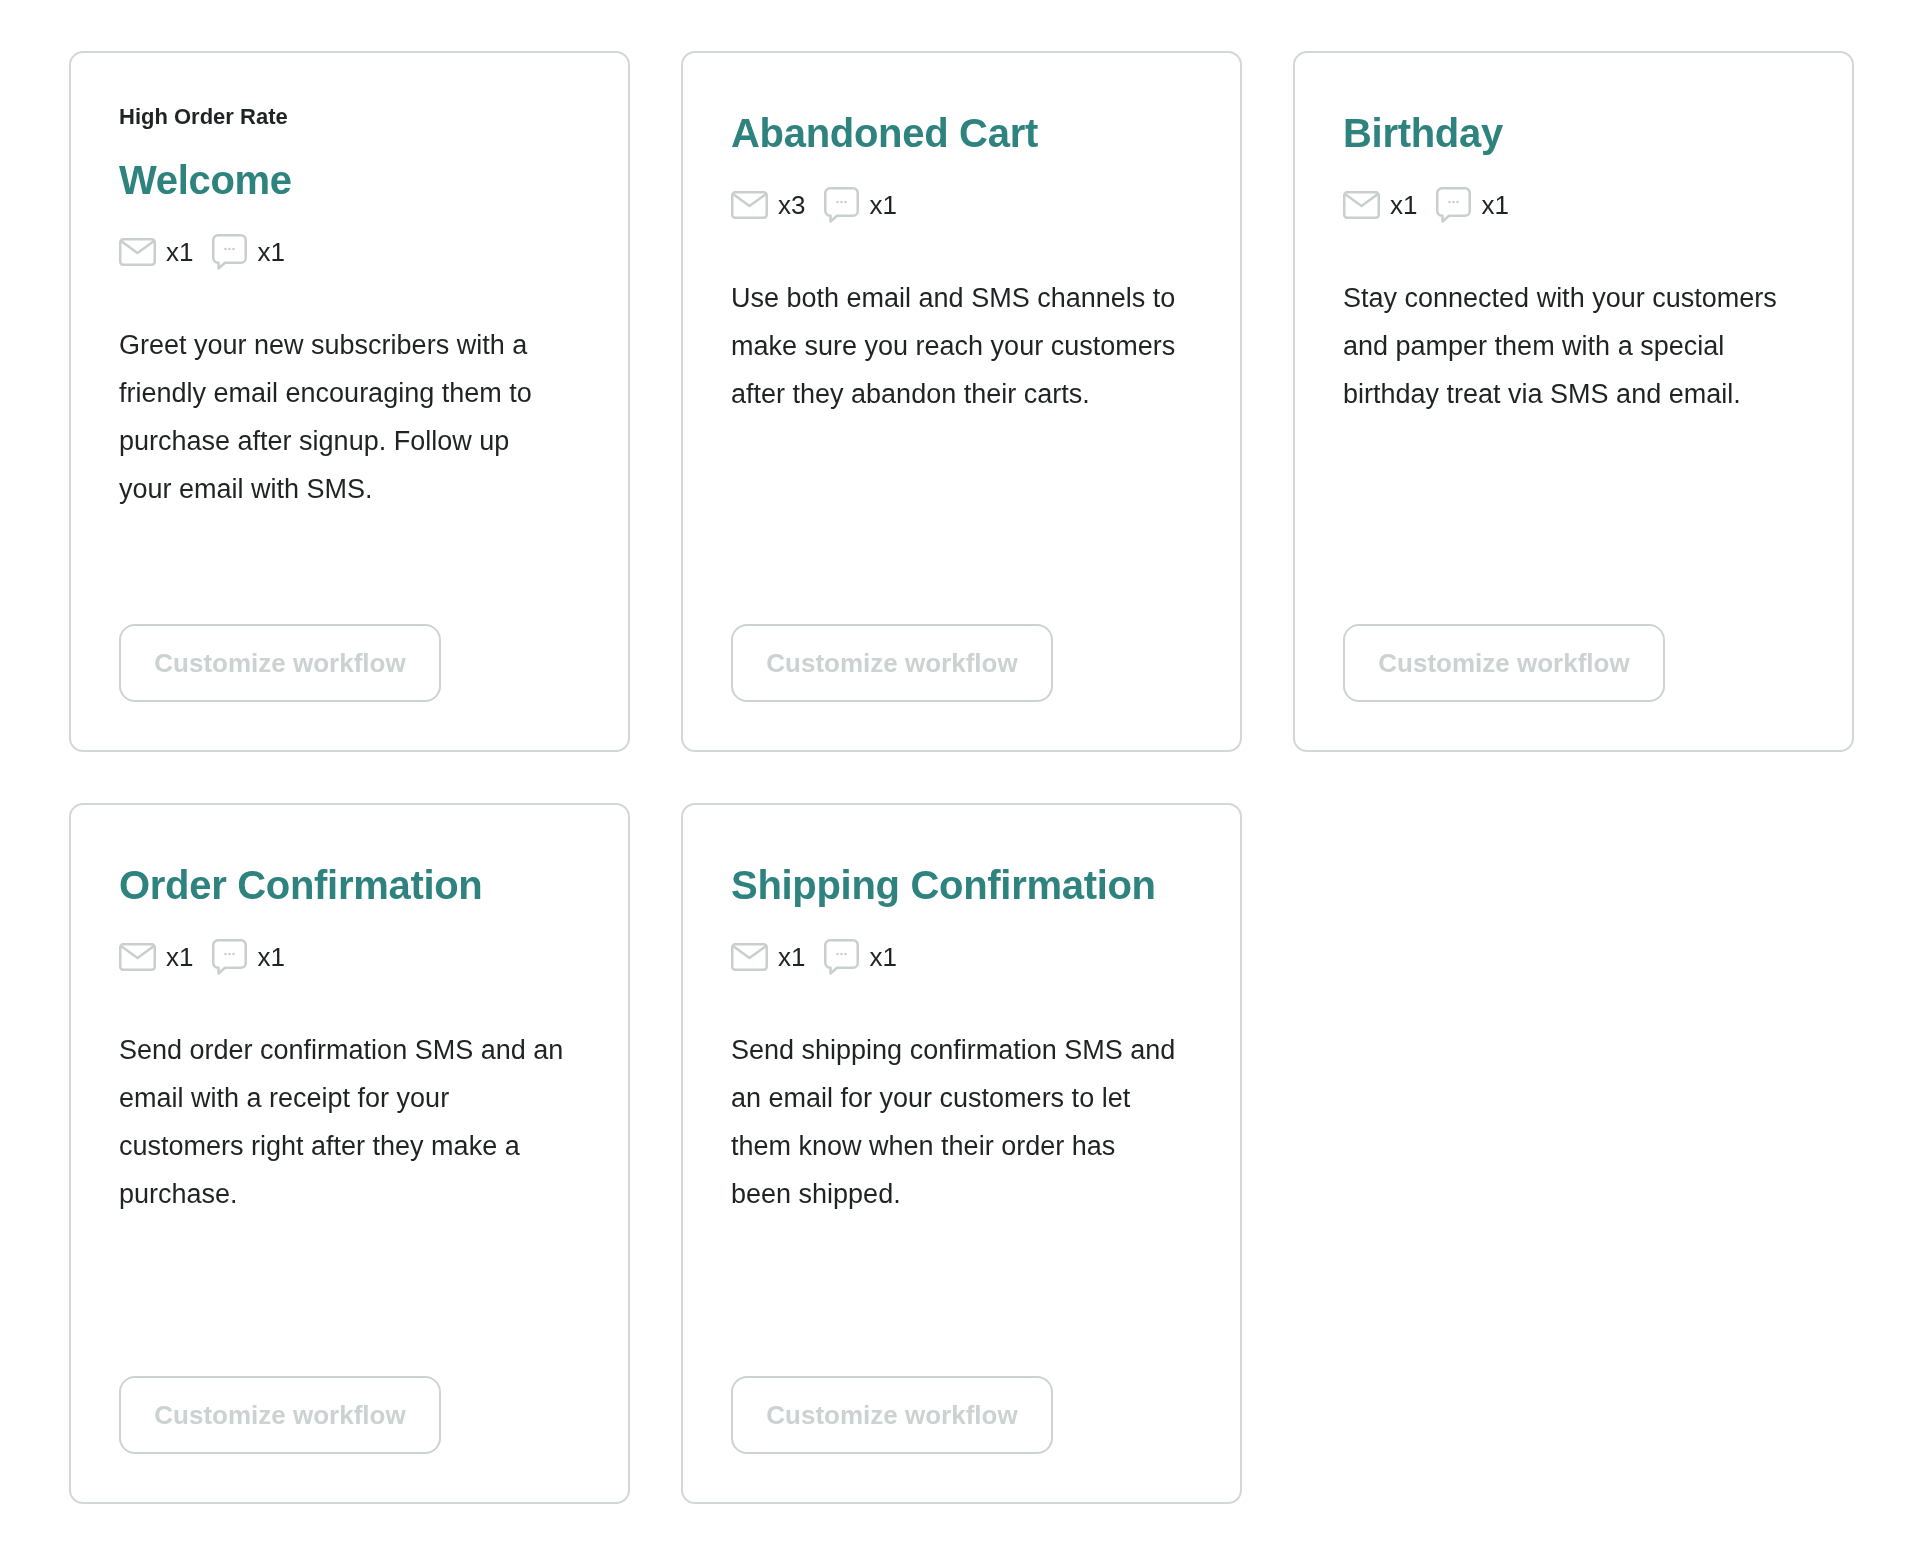 The width and height of the screenshot is (1908, 1564). What do you see at coordinates (954, 346) in the screenshot?
I see `card-description: Use both email and SMS channels to make sure you reach your customers after they abandon their carts.` at bounding box center [954, 346].